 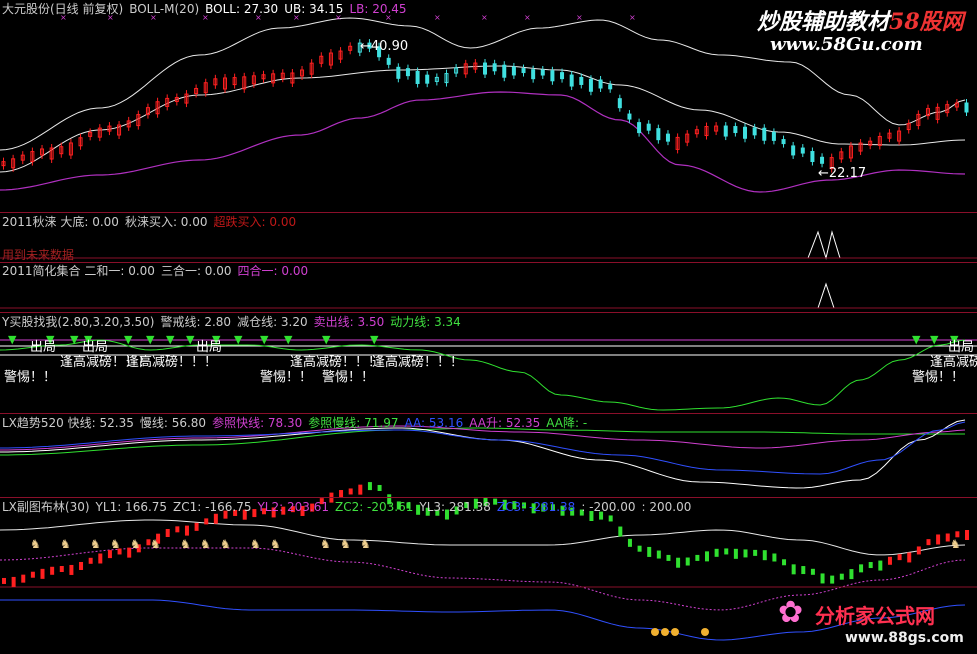 What do you see at coordinates (242, 9) in the screenshot?
I see `header-item: BOLL: 27.30` at bounding box center [242, 9].